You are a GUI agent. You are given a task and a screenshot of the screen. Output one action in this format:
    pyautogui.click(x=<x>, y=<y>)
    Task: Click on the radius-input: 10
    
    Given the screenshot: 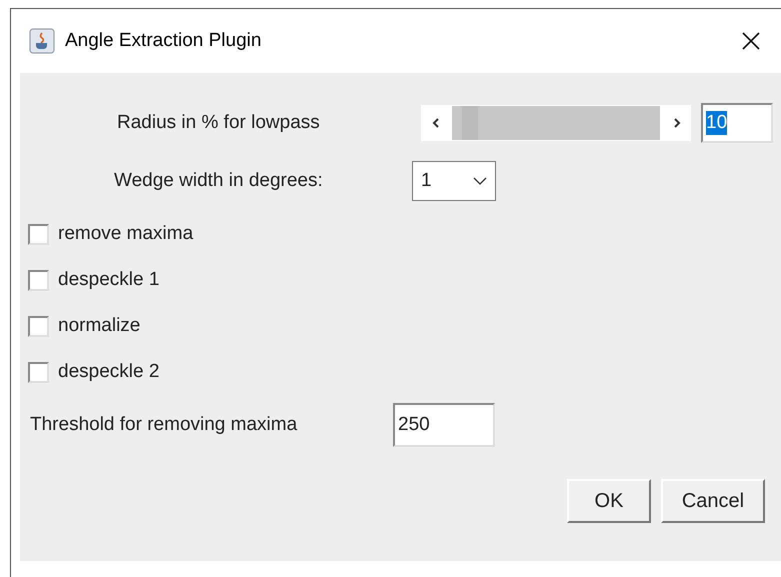 What is the action you would take?
    pyautogui.click(x=737, y=123)
    